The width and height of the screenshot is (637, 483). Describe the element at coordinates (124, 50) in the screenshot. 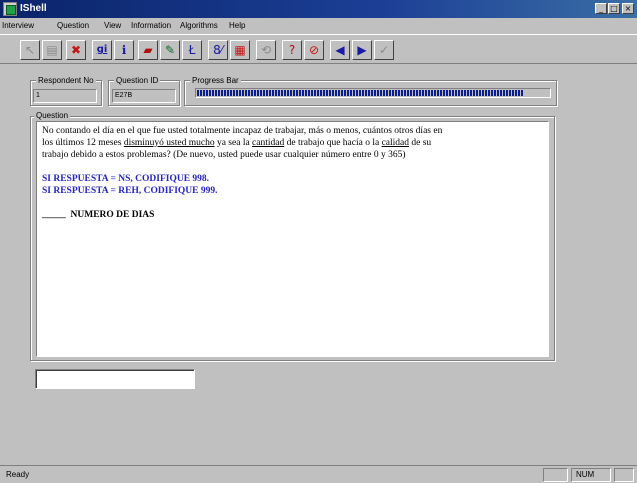

I see `info-icon: ℹ` at that location.